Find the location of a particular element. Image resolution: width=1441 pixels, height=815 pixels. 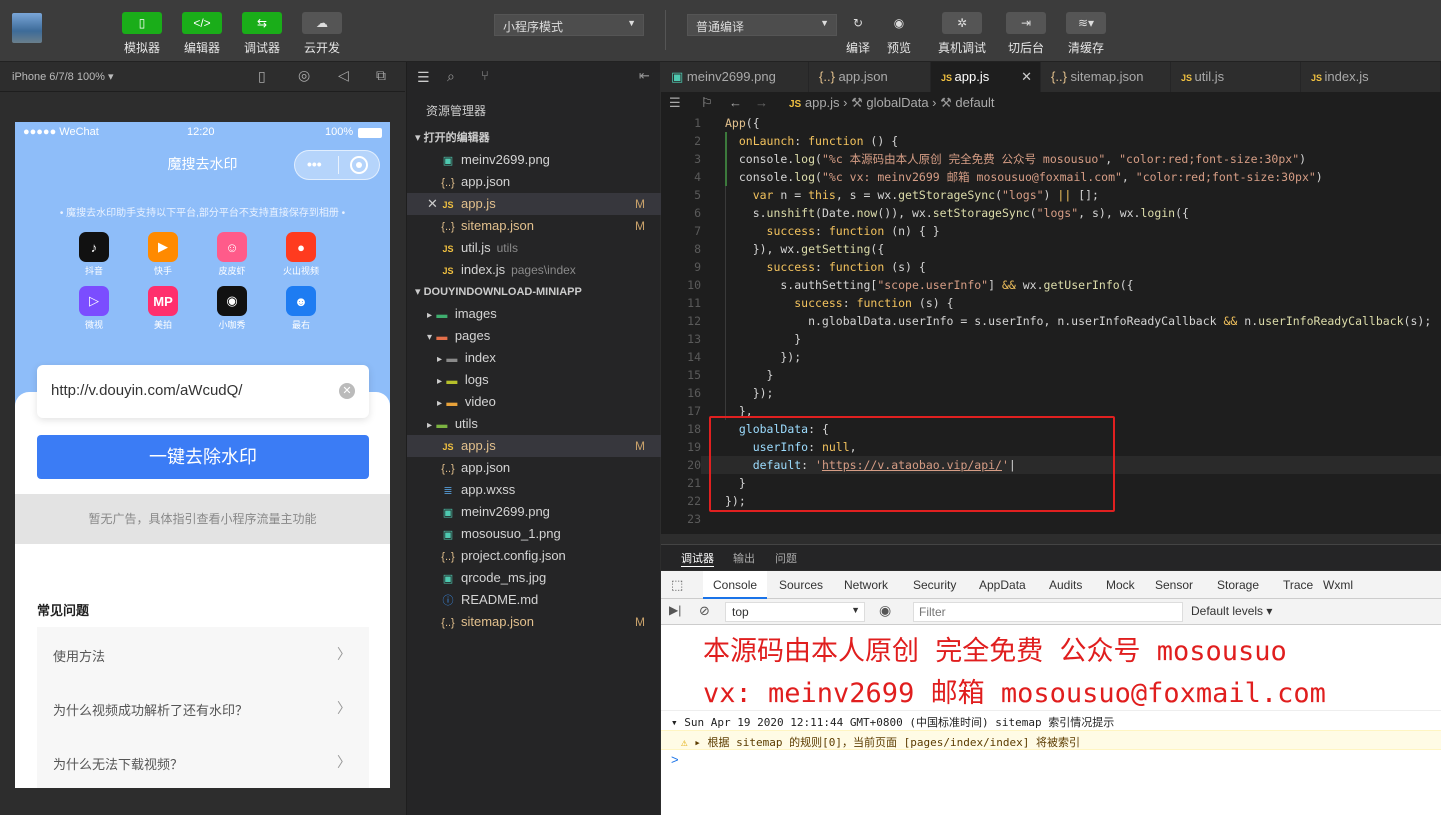

forward-icon: → is located at coordinates (761, 103).